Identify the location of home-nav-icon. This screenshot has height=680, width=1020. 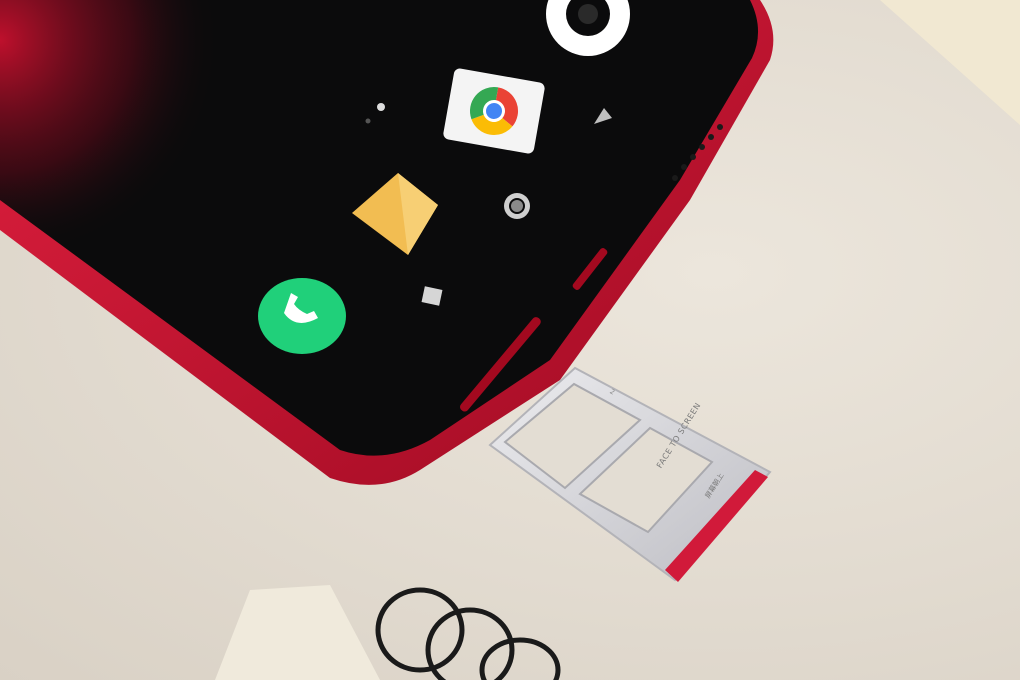
(517, 206).